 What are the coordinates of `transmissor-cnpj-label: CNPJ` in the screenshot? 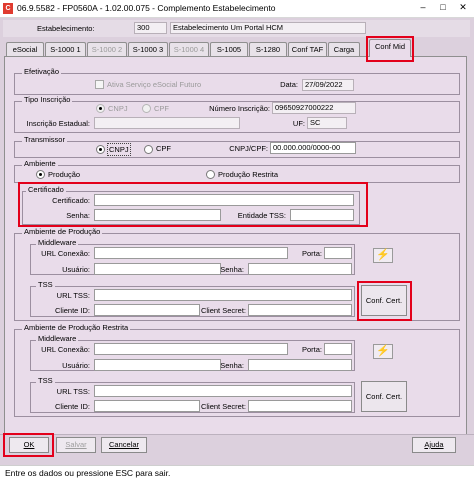 It's located at (119, 149).